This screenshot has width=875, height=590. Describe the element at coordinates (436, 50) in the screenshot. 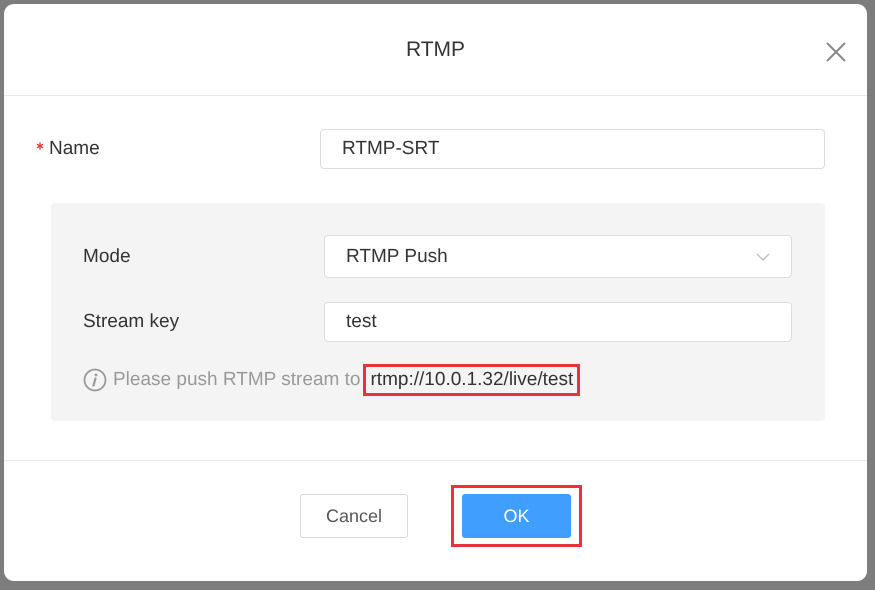

I see `dialog-title: RTMP` at that location.